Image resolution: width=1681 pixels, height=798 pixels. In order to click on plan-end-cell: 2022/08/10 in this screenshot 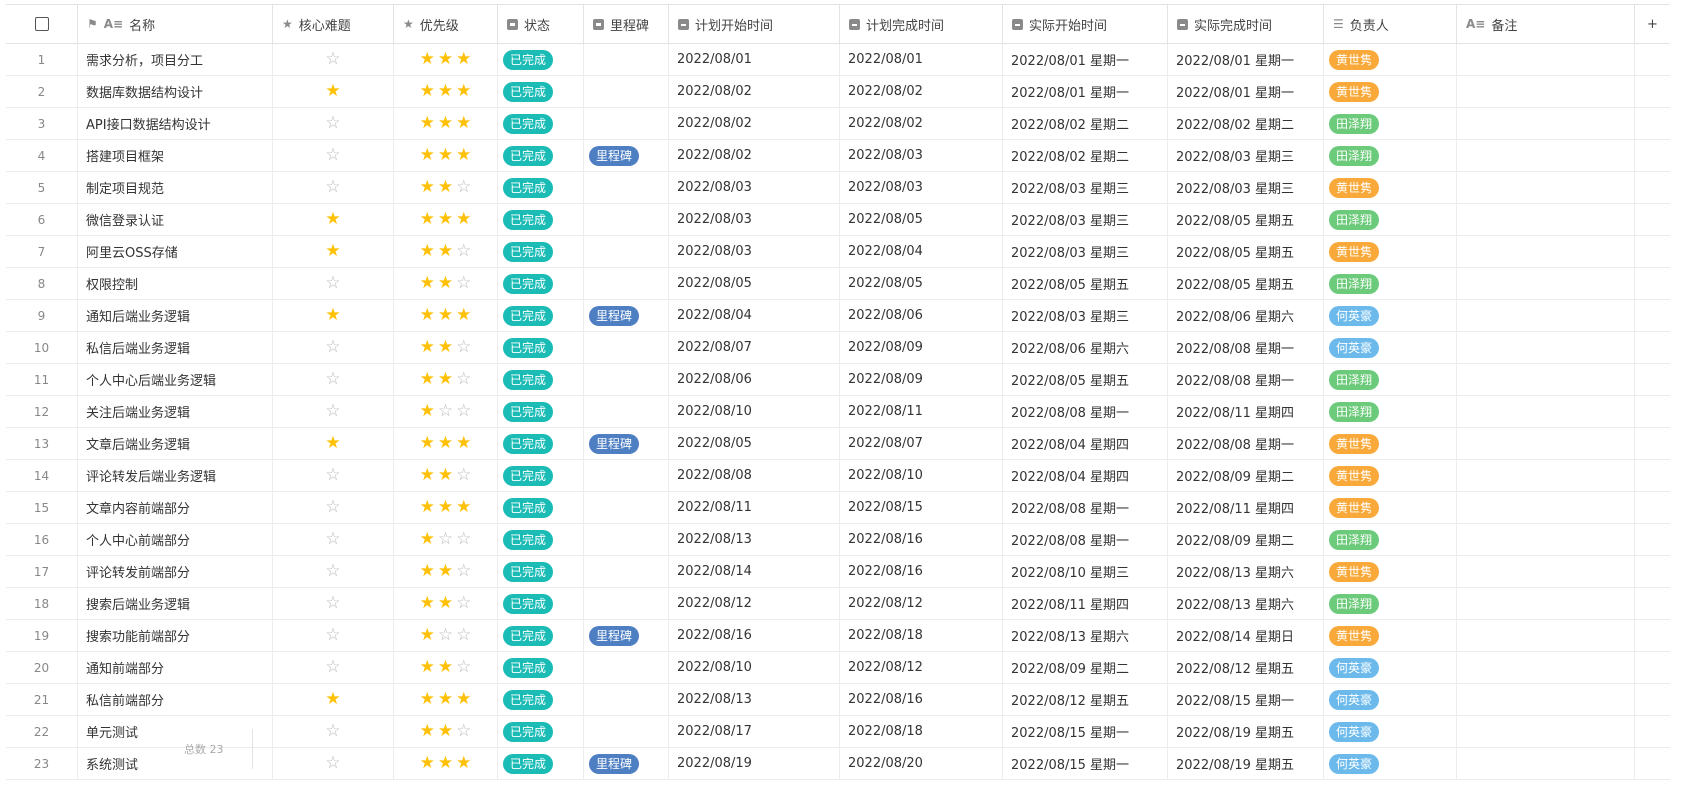, I will do `click(921, 475)`.